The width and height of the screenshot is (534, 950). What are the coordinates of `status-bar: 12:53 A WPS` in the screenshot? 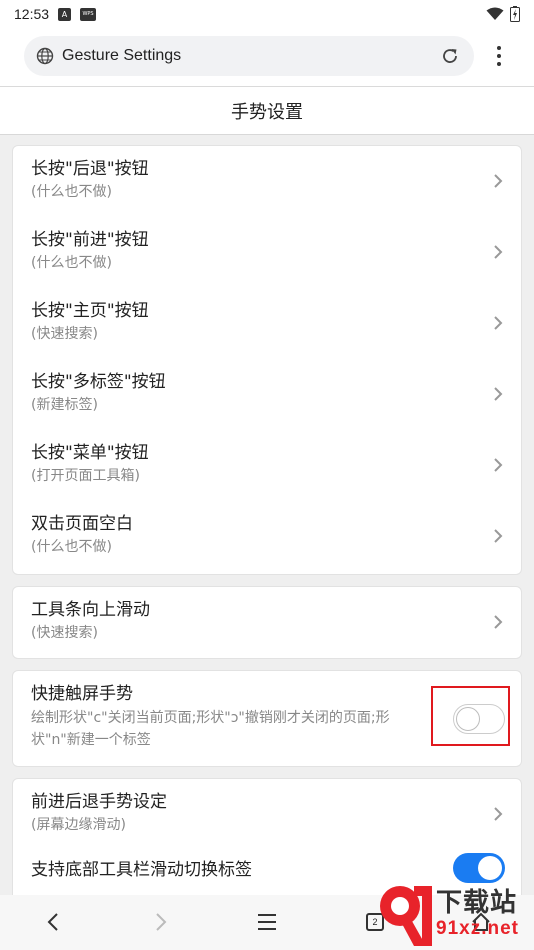 It's located at (267, 14).